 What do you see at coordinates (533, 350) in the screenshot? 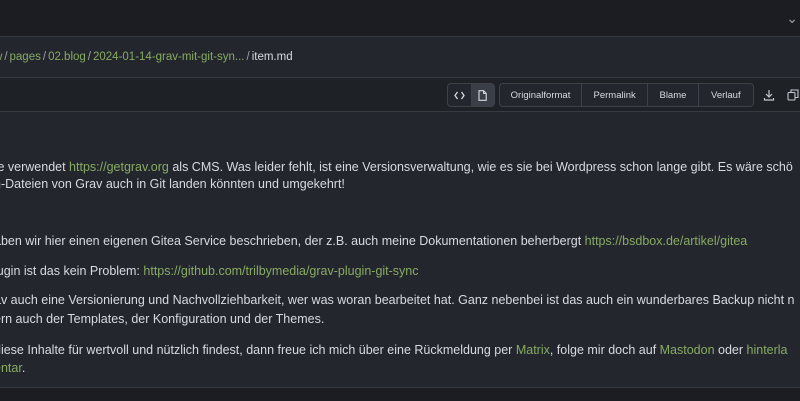
I see `link-matrix: Matrix` at bounding box center [533, 350].